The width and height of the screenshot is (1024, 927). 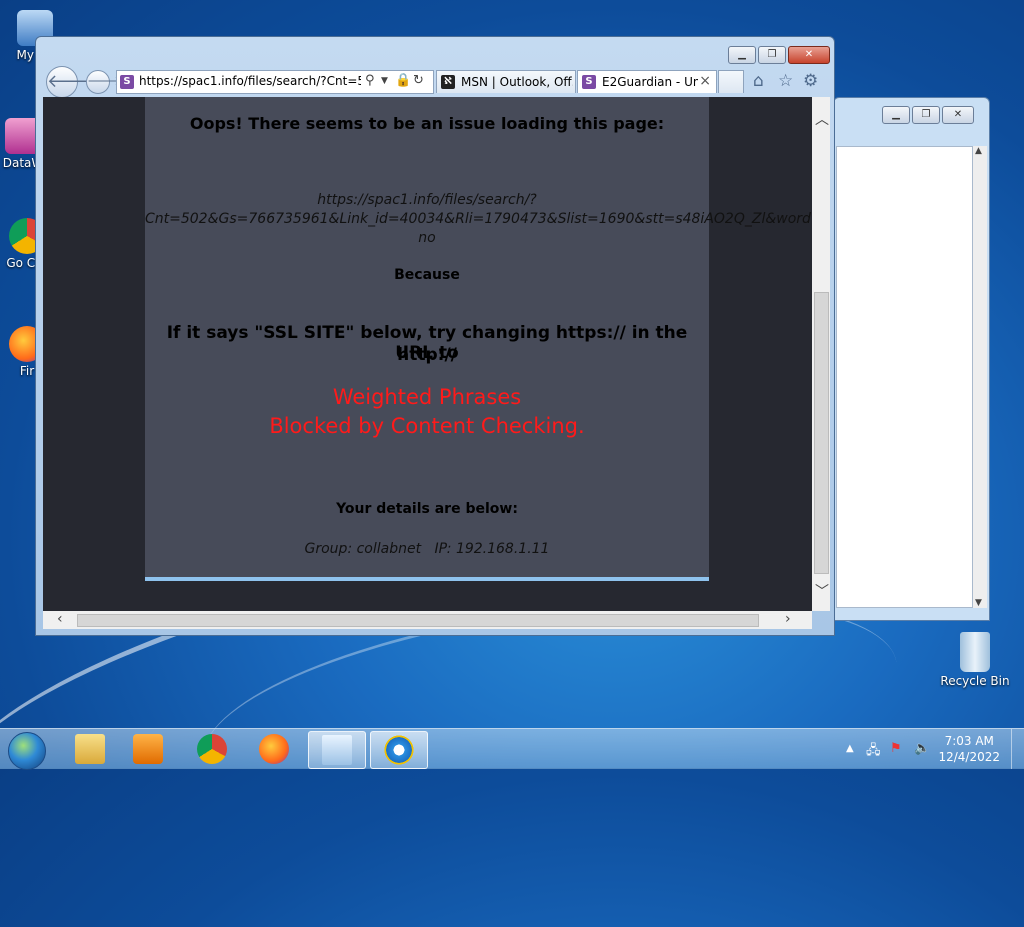 I want to click on internet-explorer-icon, so click(x=399, y=750).